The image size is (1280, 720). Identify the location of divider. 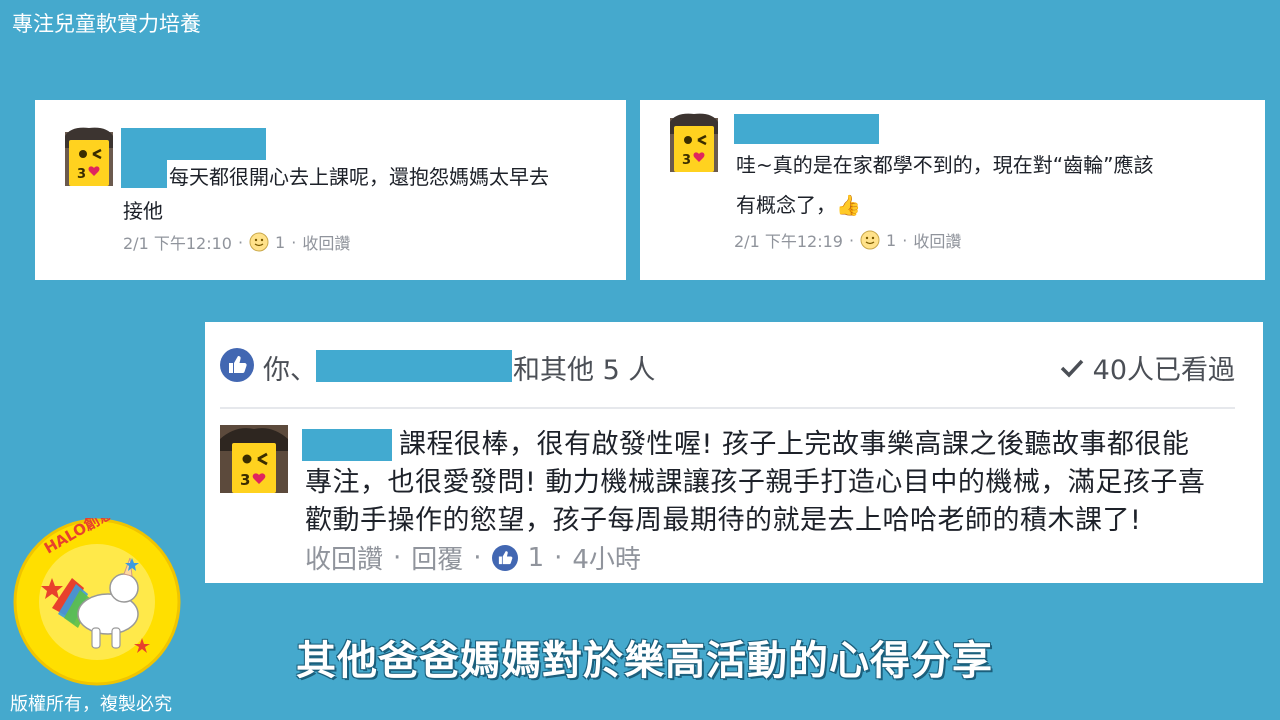
(727, 408).